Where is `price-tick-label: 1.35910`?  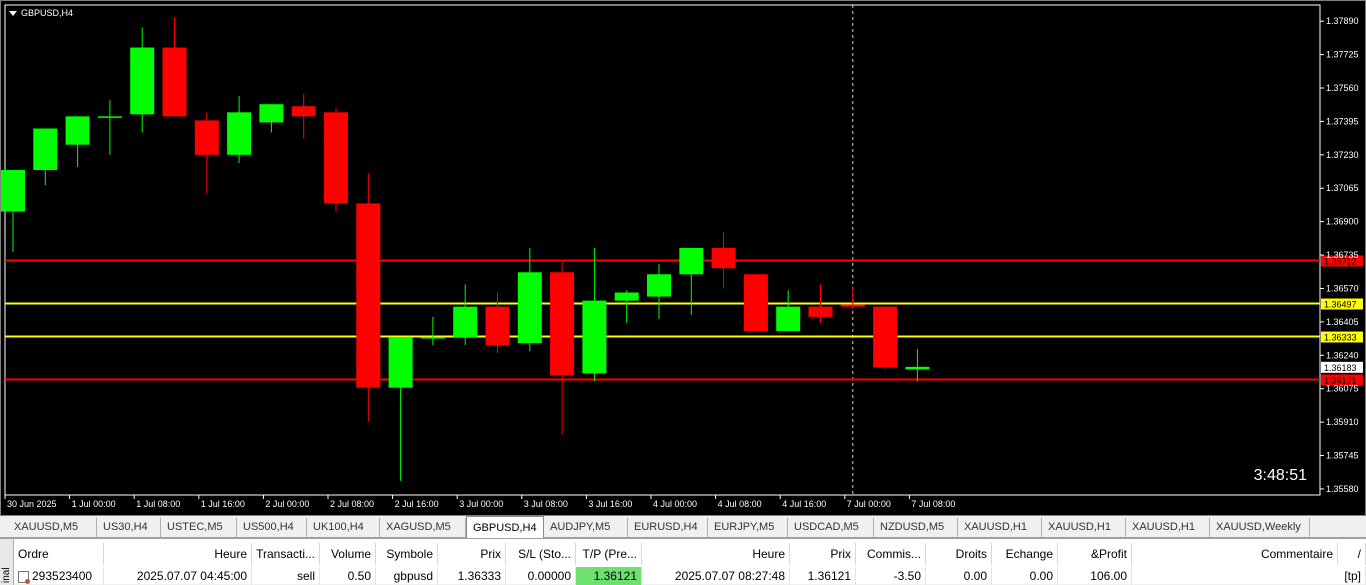 price-tick-label: 1.35910 is located at coordinates (1342, 422).